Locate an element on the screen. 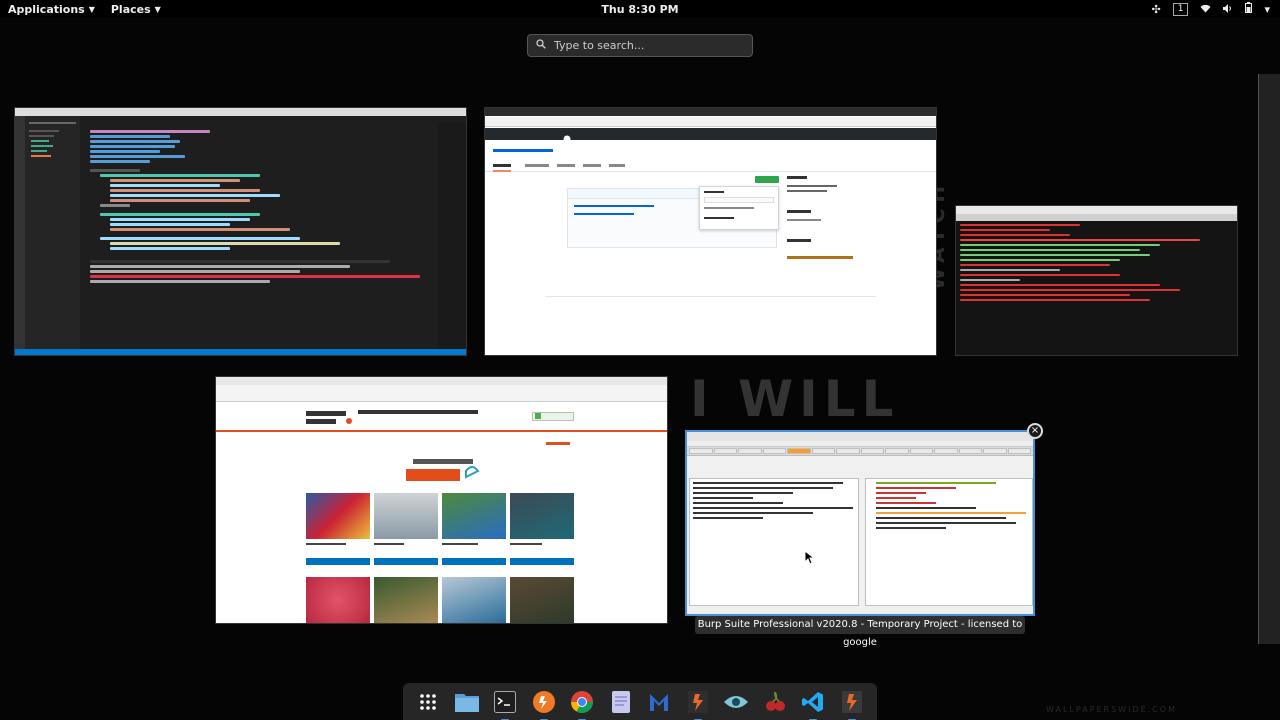  wifi-icon is located at coordinates (1205, 9).